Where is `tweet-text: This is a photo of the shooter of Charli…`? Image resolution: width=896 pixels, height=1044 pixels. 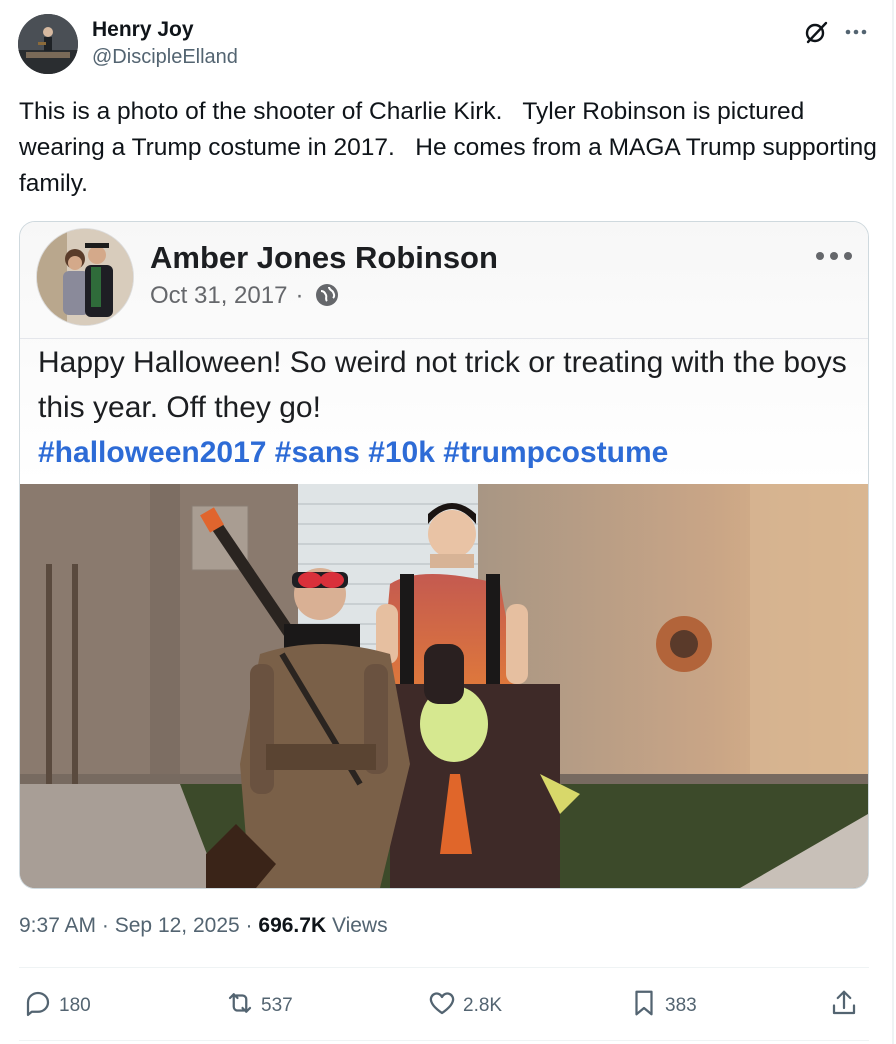
tweet-text: This is a photo of the shooter of Charli… is located at coordinates (451, 147).